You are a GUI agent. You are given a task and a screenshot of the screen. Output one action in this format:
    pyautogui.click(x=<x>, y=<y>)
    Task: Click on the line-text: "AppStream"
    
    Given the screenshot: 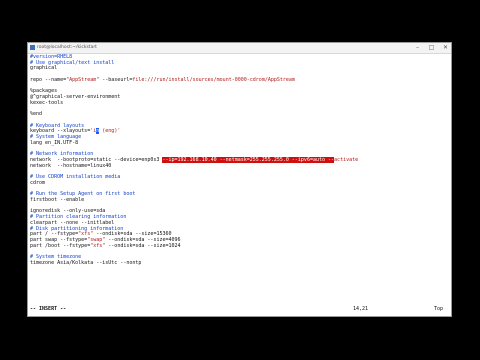 What is the action you would take?
    pyautogui.click(x=83, y=79)
    